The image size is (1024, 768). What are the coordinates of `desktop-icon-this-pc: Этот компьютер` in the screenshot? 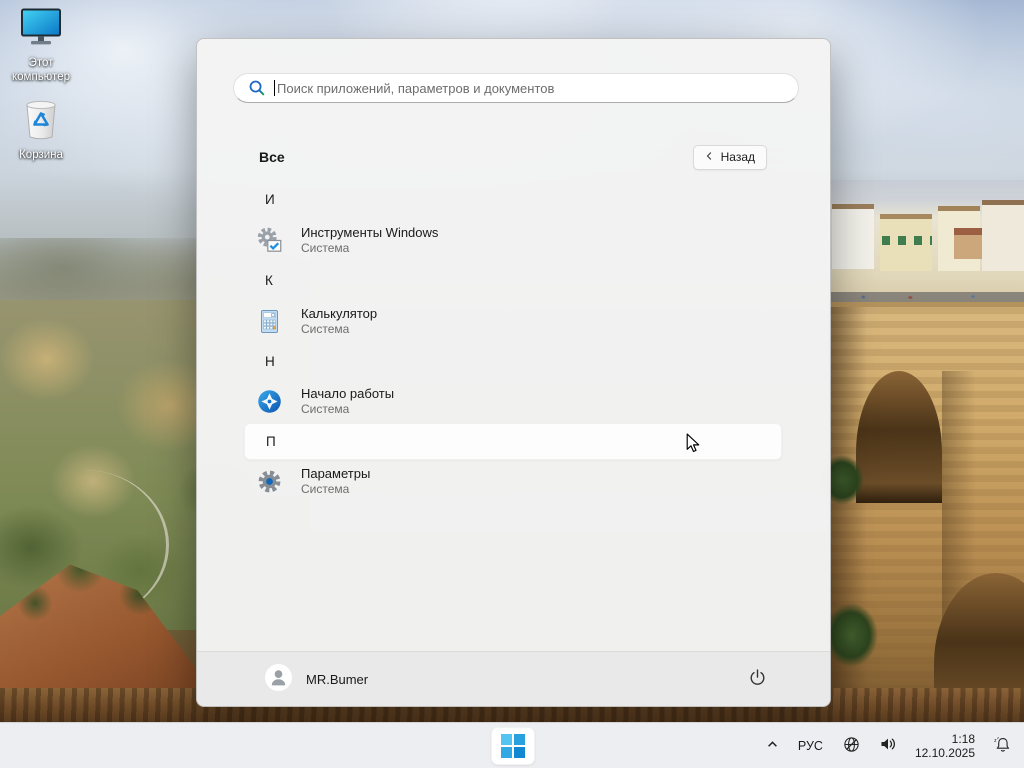 It's located at (41, 46).